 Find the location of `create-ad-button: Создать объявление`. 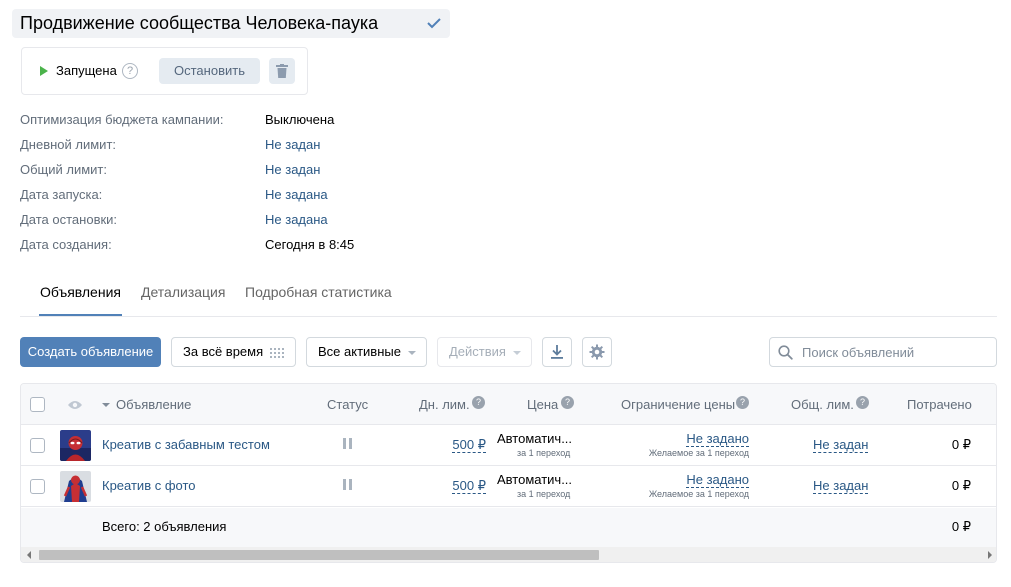

create-ad-button: Создать объявление is located at coordinates (90, 352).